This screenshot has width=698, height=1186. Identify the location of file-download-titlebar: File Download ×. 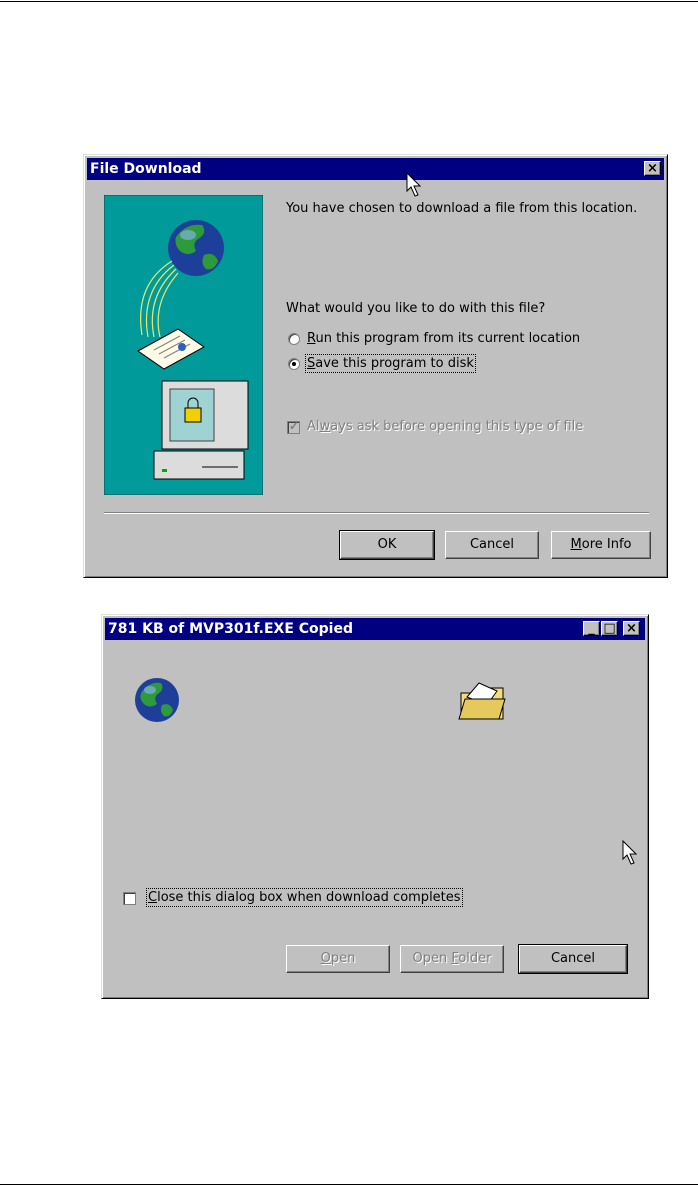
(375, 169).